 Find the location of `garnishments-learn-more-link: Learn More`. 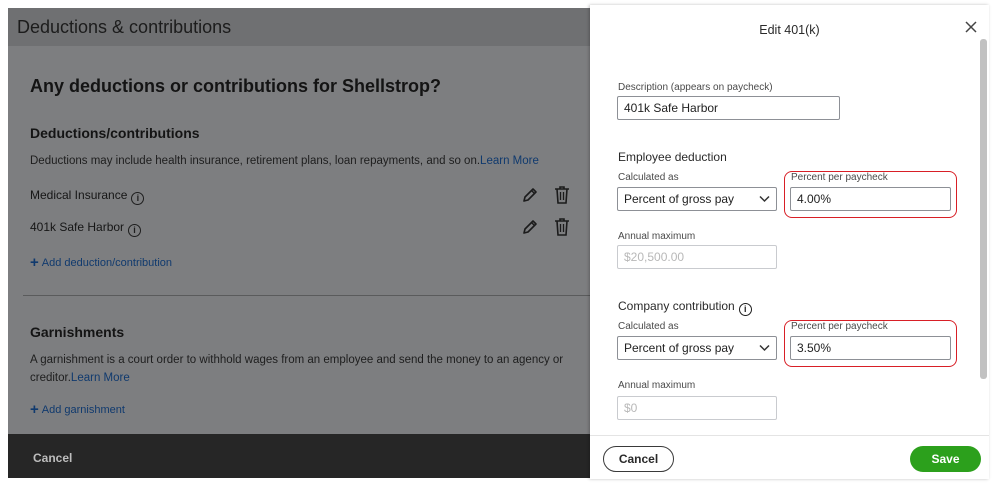

garnishments-learn-more-link: Learn More is located at coordinates (100, 378).